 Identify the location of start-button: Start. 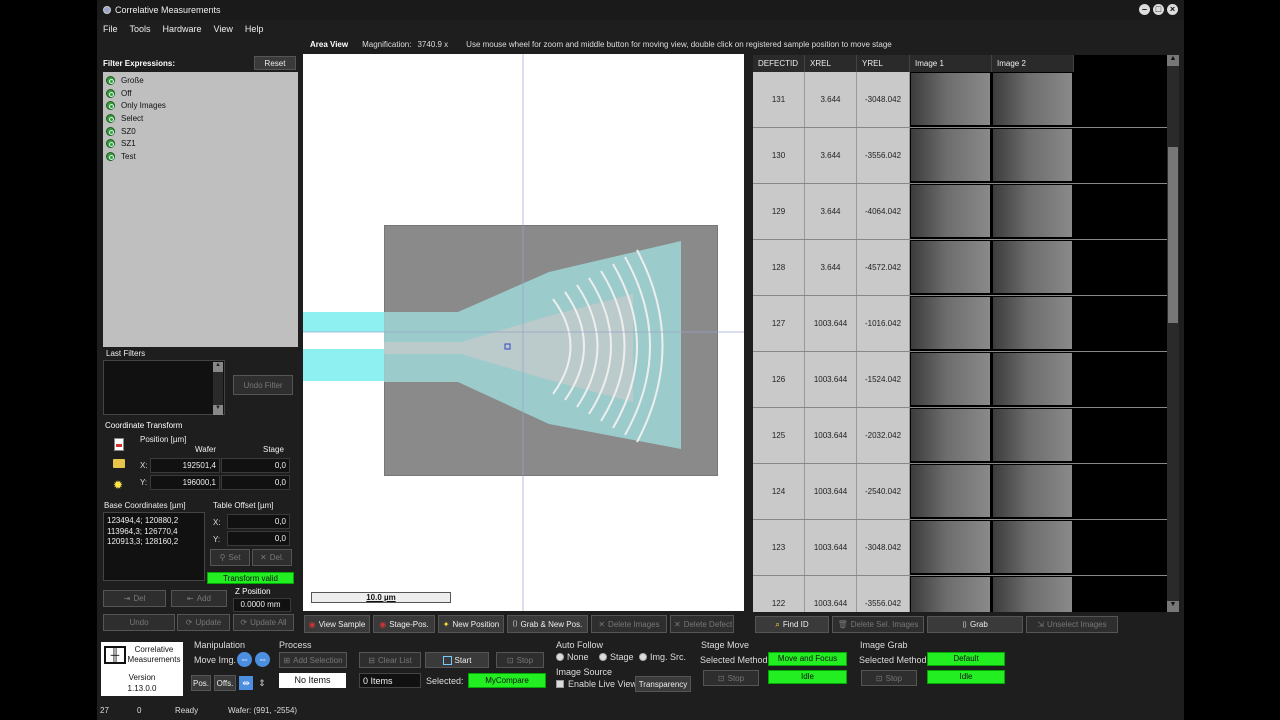
(457, 660).